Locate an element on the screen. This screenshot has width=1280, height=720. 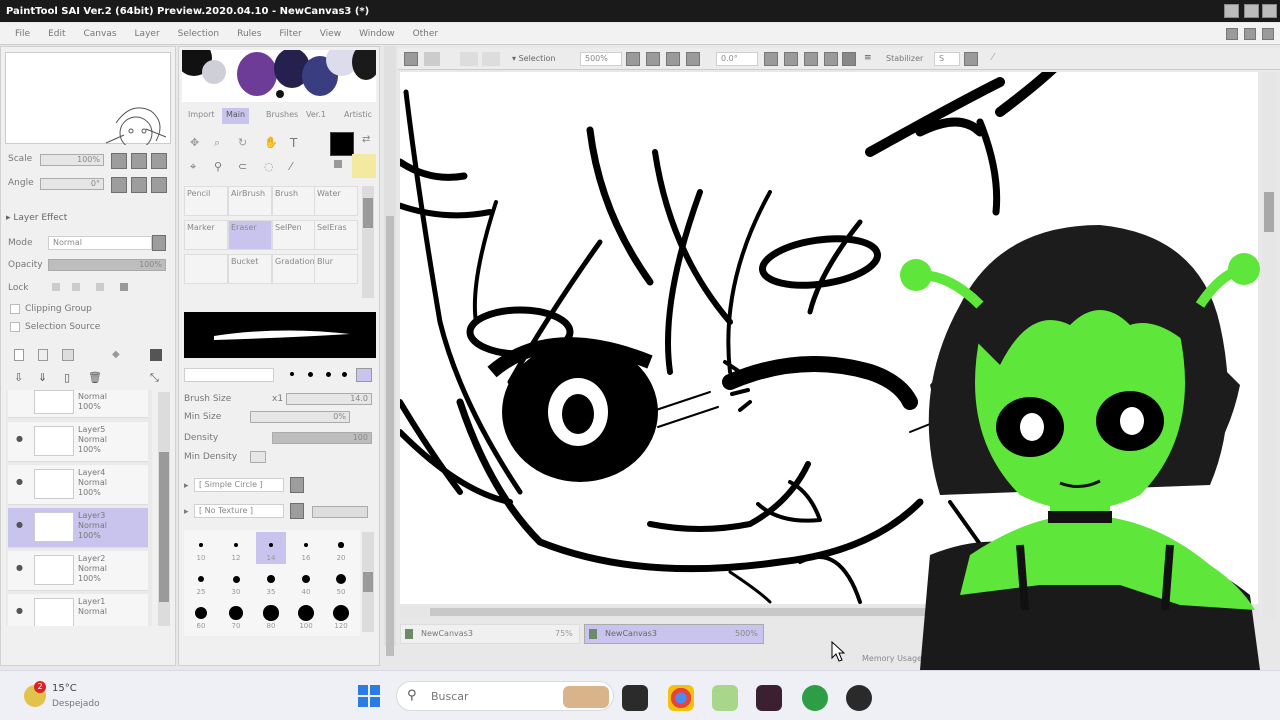
menu-view: View is located at coordinates (330, 34).